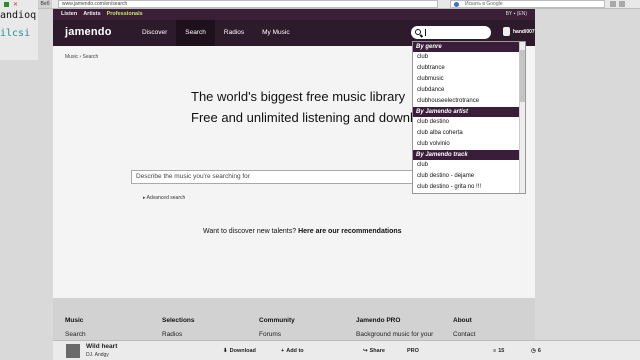 The image size is (640, 360). I want to click on download-icon: ⬇, so click(225, 351).